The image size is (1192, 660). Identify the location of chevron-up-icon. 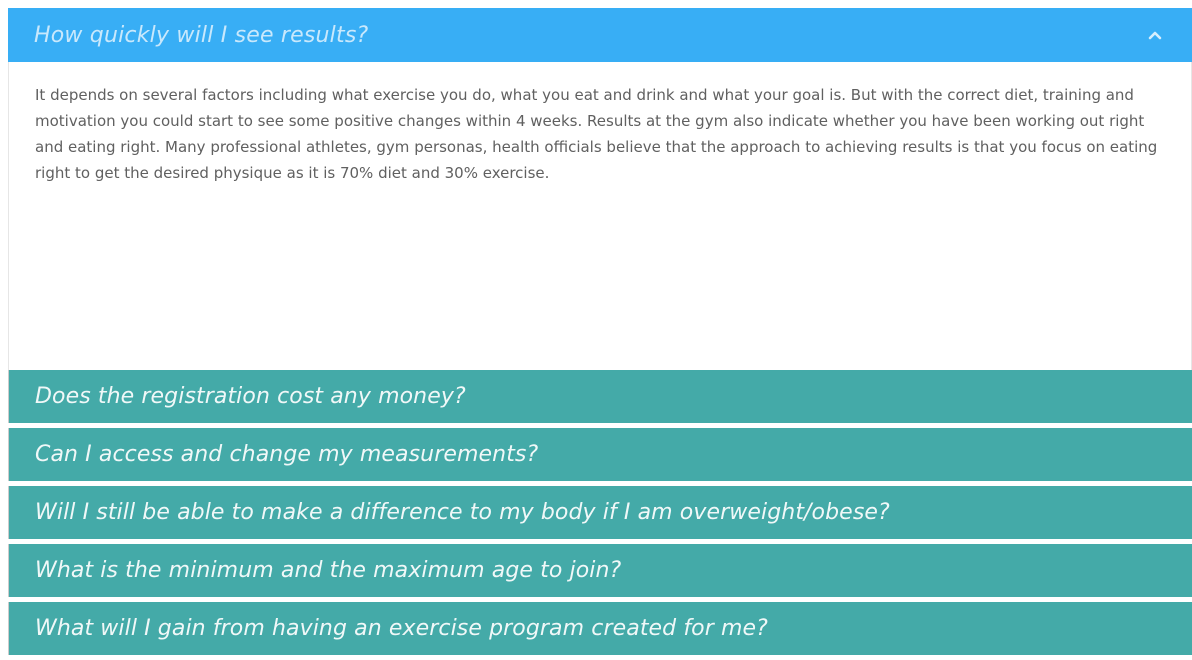
(1155, 35).